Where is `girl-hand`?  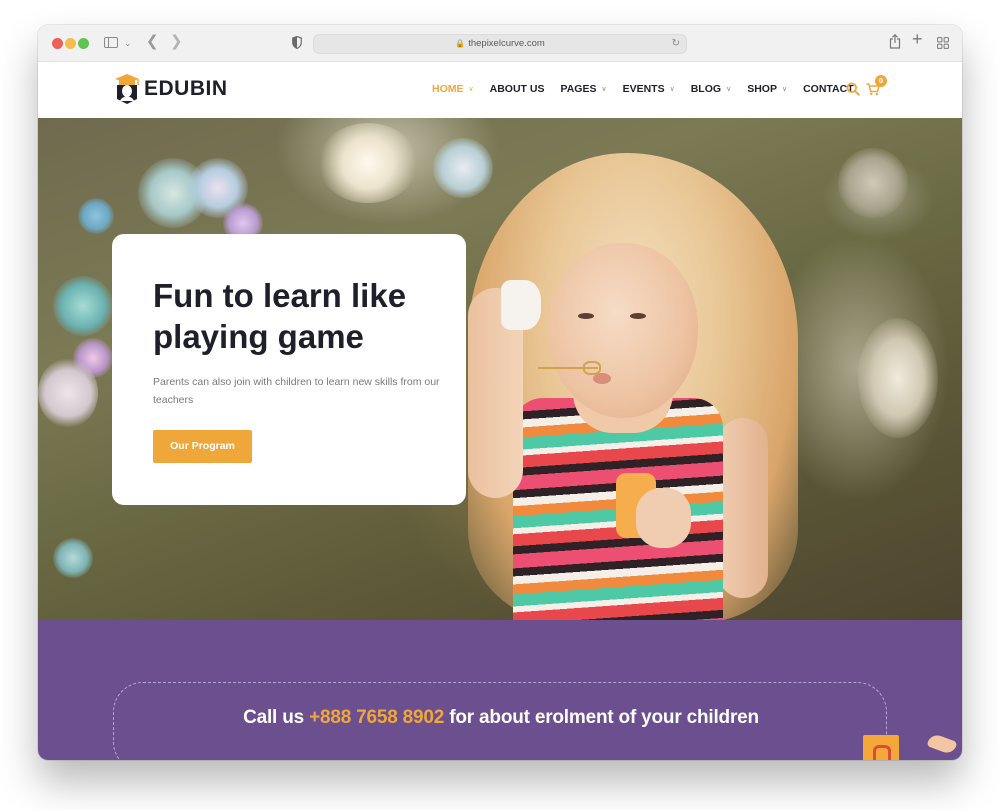 girl-hand is located at coordinates (663, 518).